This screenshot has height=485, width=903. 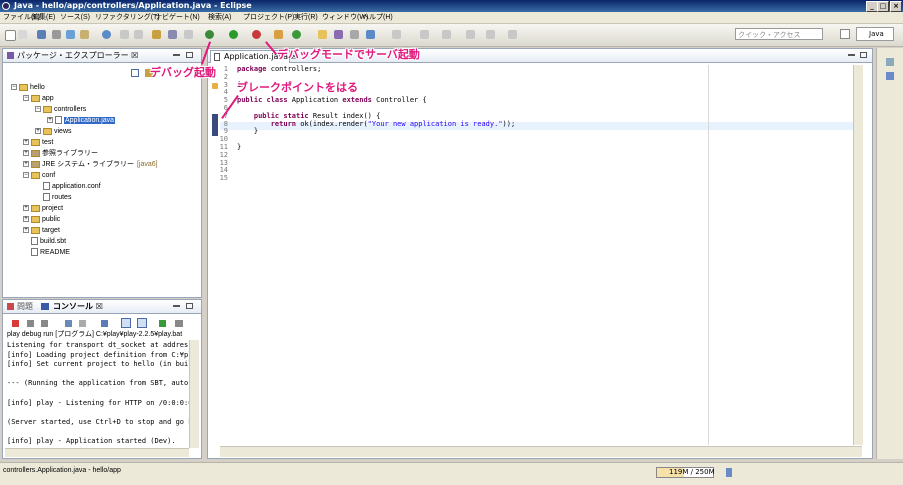 What do you see at coordinates (10, 35) in the screenshot?
I see `new-icon` at bounding box center [10, 35].